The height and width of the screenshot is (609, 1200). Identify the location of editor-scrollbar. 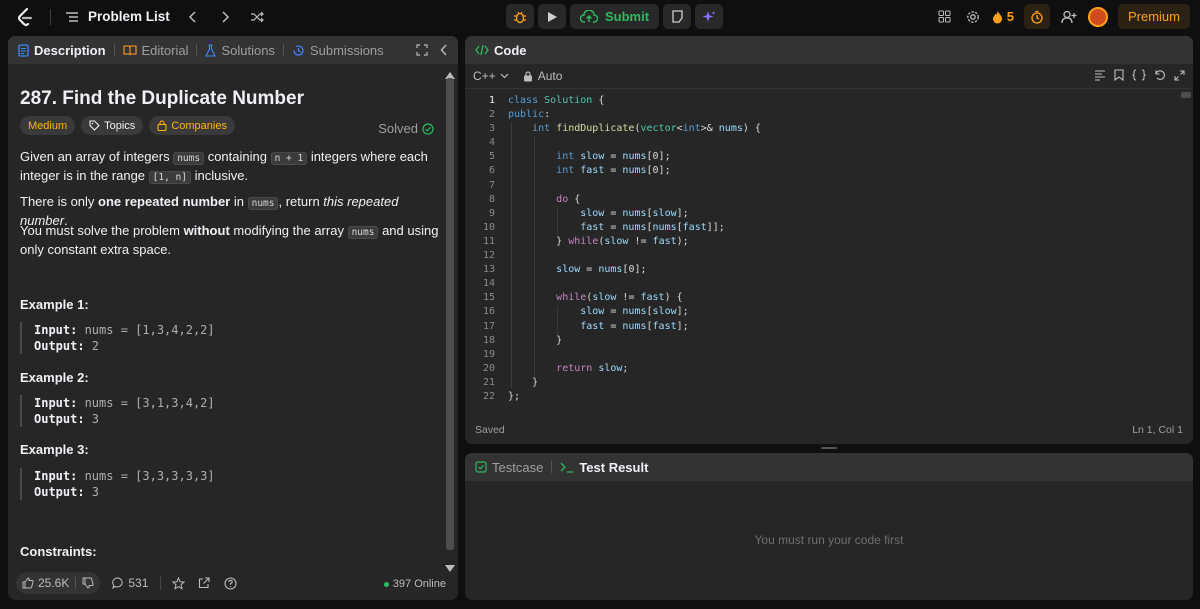
(1186, 95).